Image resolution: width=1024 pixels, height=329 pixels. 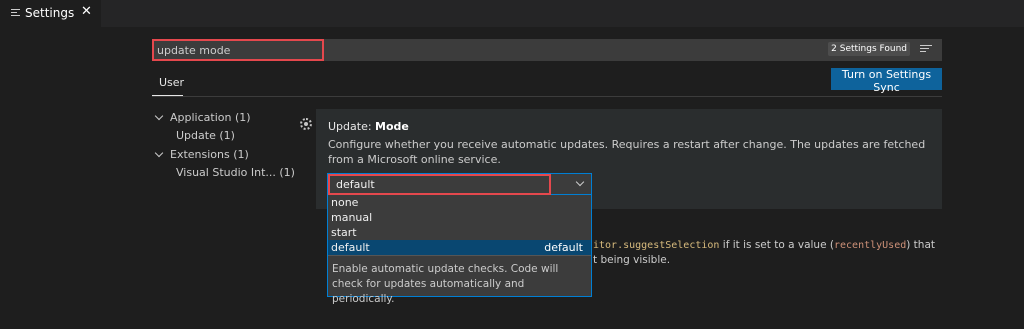 I want to click on turn-on-settings-sync-button: Turn on Settings Sync, so click(x=886, y=81).